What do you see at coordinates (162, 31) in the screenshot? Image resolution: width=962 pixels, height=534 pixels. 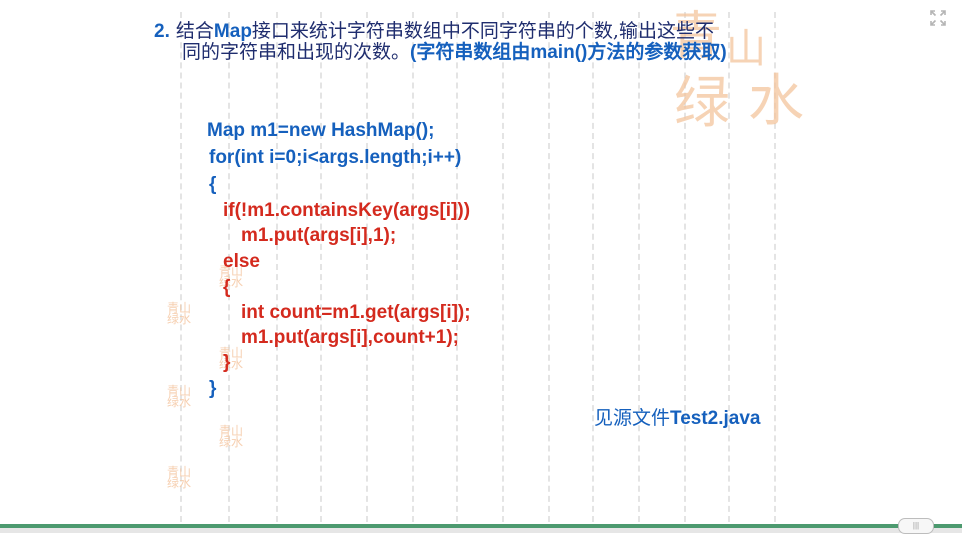 I see `task-number: 2.` at bounding box center [162, 31].